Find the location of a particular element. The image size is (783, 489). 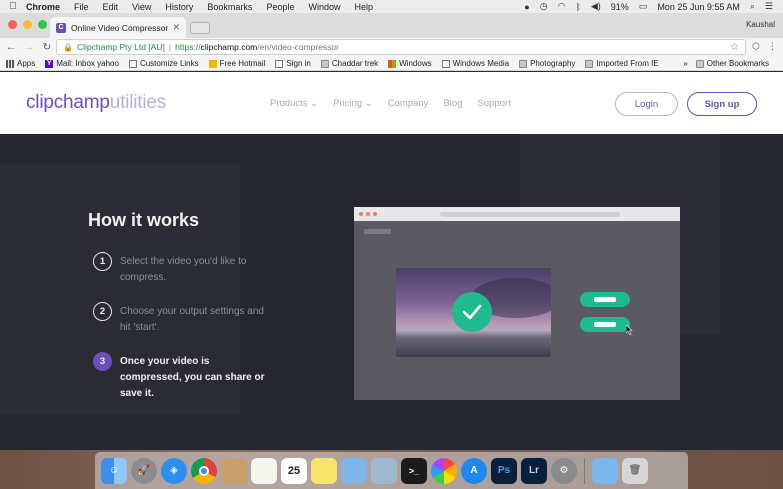

trash-icon: 🗑 is located at coordinates (635, 470).